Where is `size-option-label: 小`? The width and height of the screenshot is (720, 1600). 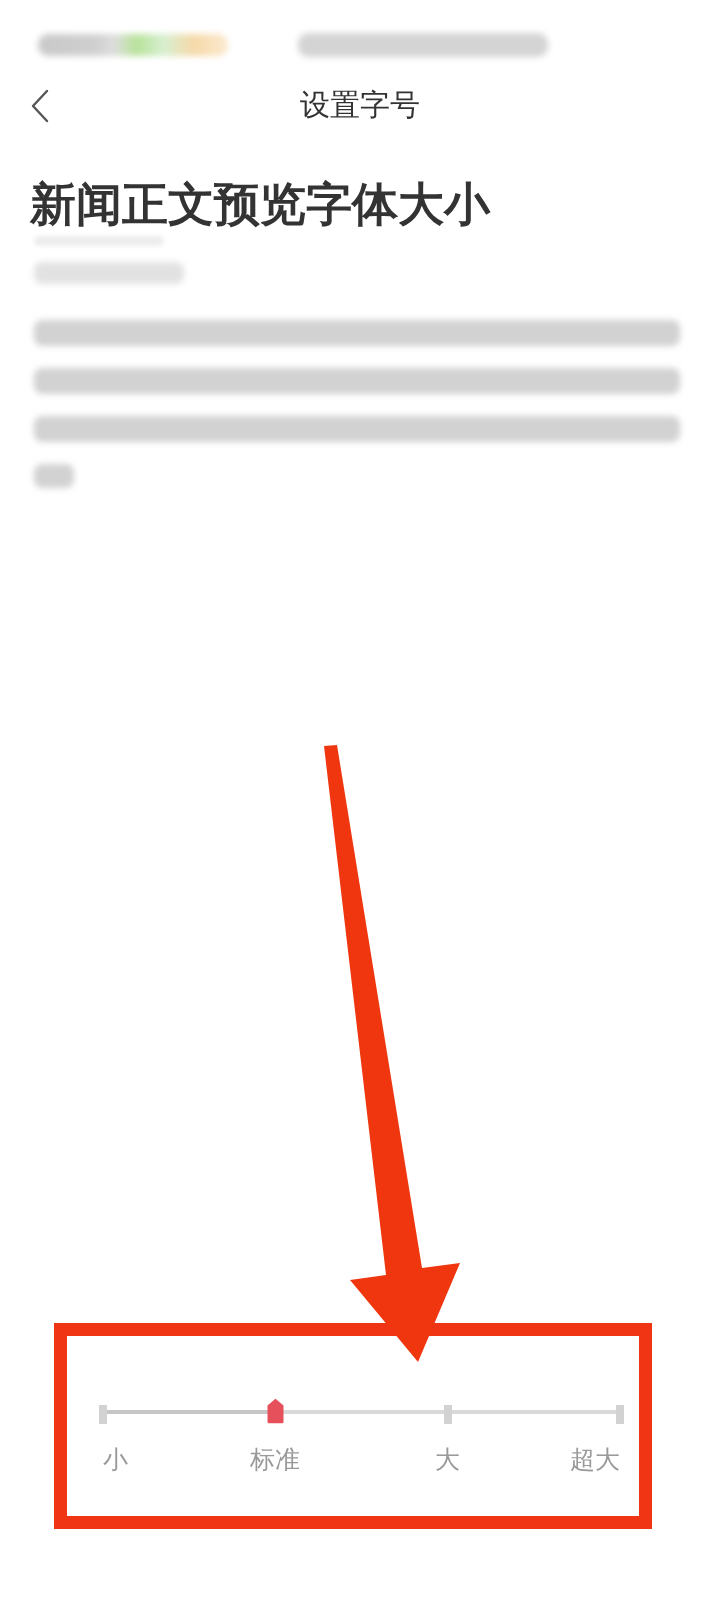
size-option-label: 小 is located at coordinates (115, 1460).